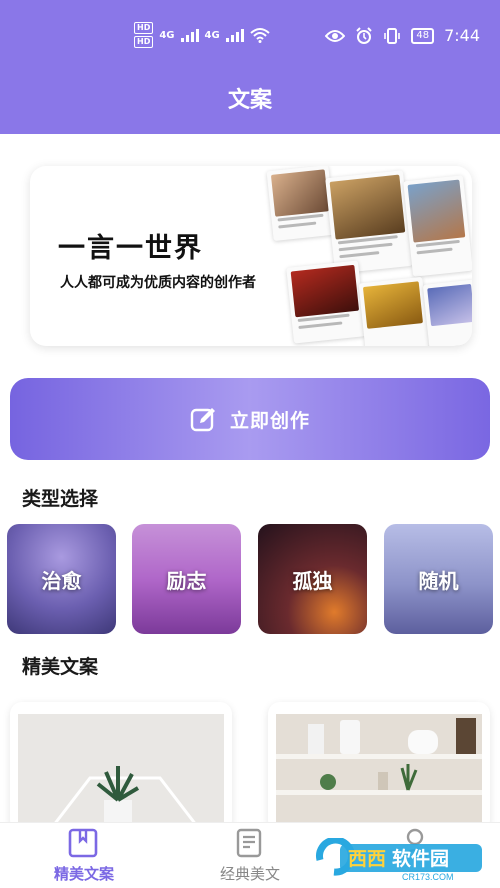  What do you see at coordinates (130, 248) in the screenshot?
I see `banner-headline: 一言一世界` at bounding box center [130, 248].